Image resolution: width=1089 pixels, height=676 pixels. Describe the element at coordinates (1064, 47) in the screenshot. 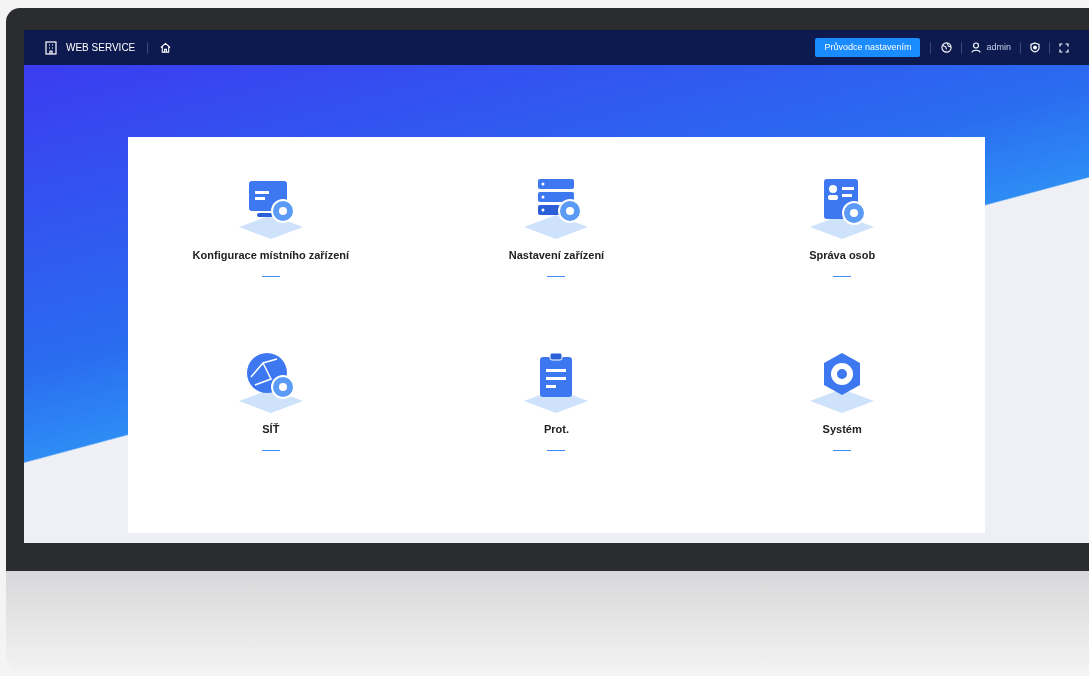

I see `fullscreen-icon` at that location.